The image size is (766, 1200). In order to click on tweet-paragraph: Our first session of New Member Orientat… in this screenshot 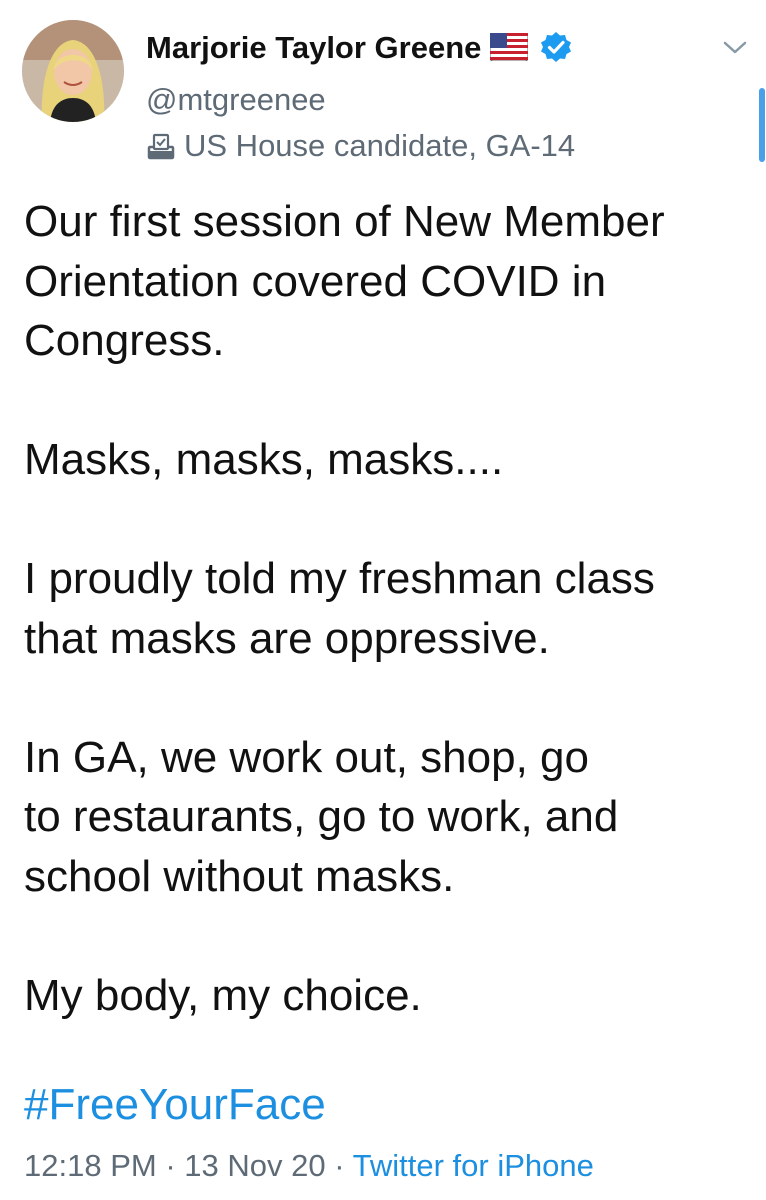, I will do `click(384, 281)`.